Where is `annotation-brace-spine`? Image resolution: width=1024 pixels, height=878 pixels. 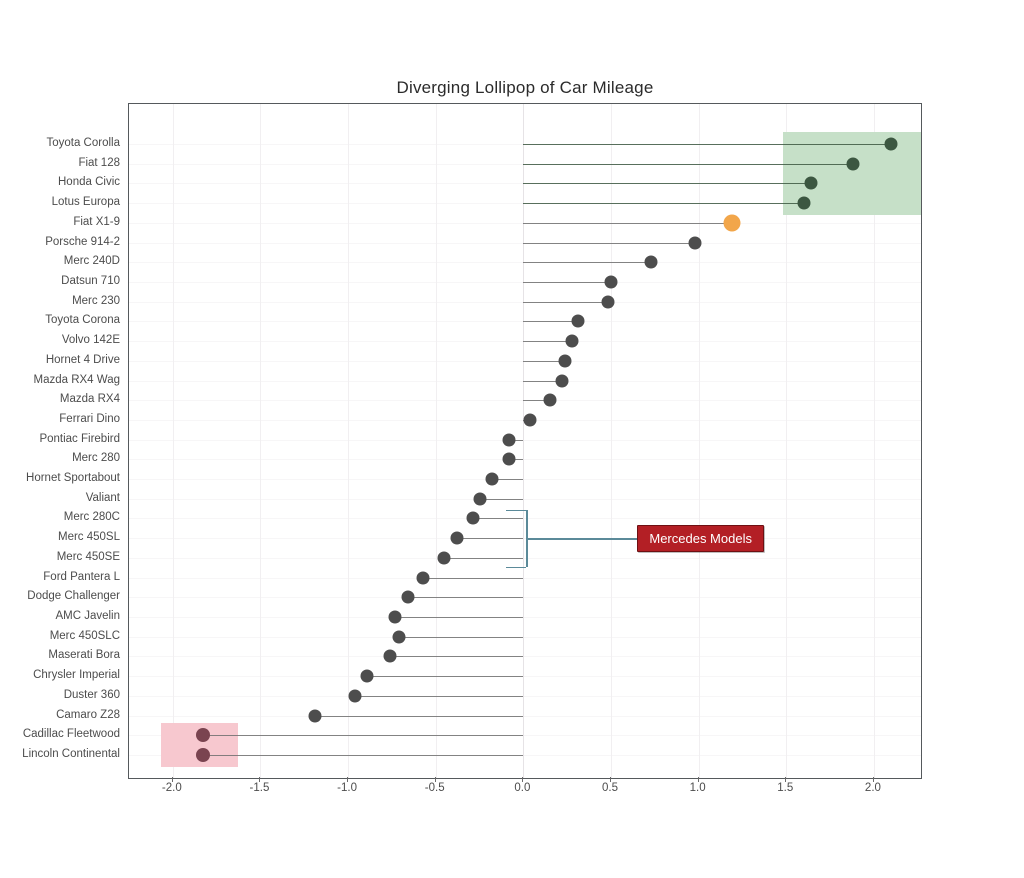 annotation-brace-spine is located at coordinates (527, 538).